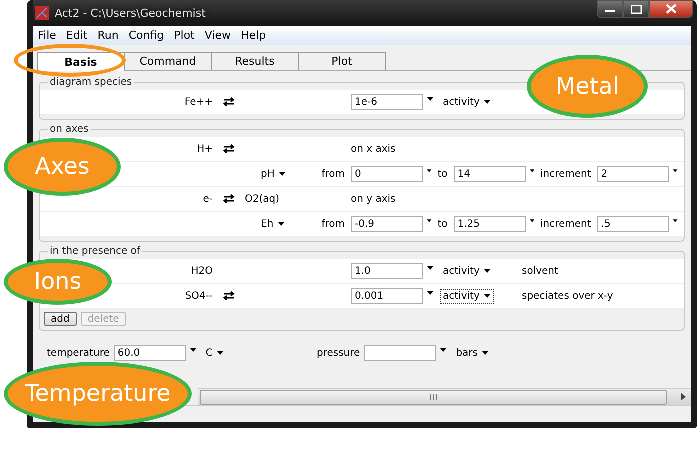  What do you see at coordinates (69, 129) in the screenshot?
I see `group-title: on axes` at bounding box center [69, 129].